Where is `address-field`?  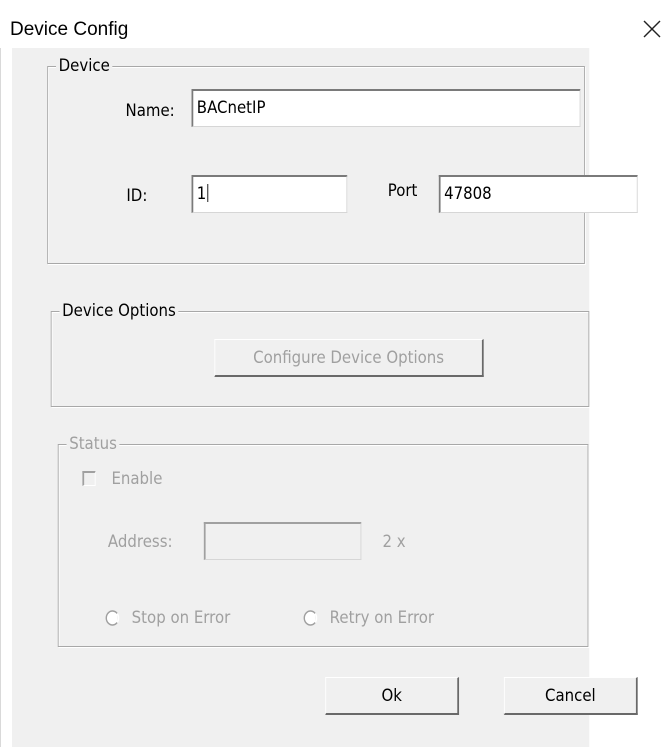 address-field is located at coordinates (282, 541).